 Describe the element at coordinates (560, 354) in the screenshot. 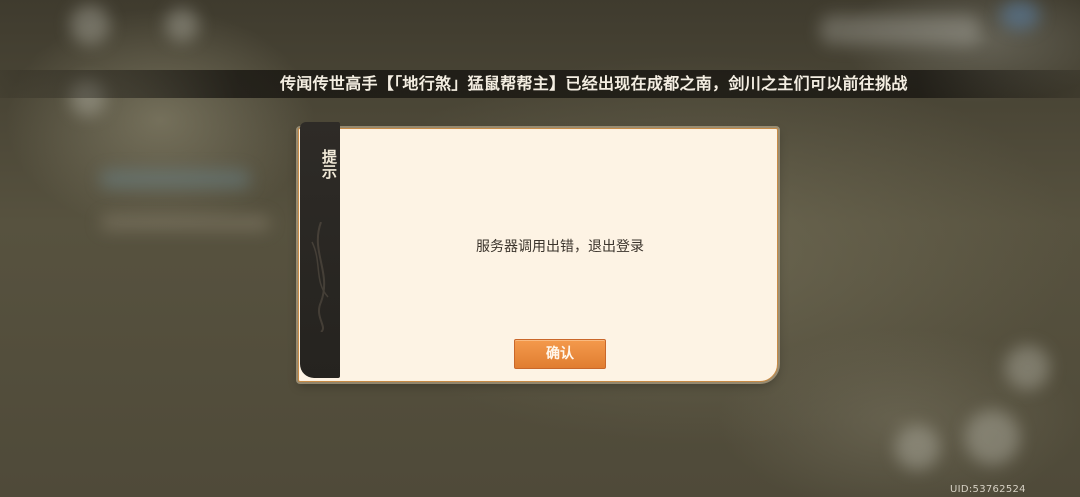

I see `confirm-button: 确认` at that location.